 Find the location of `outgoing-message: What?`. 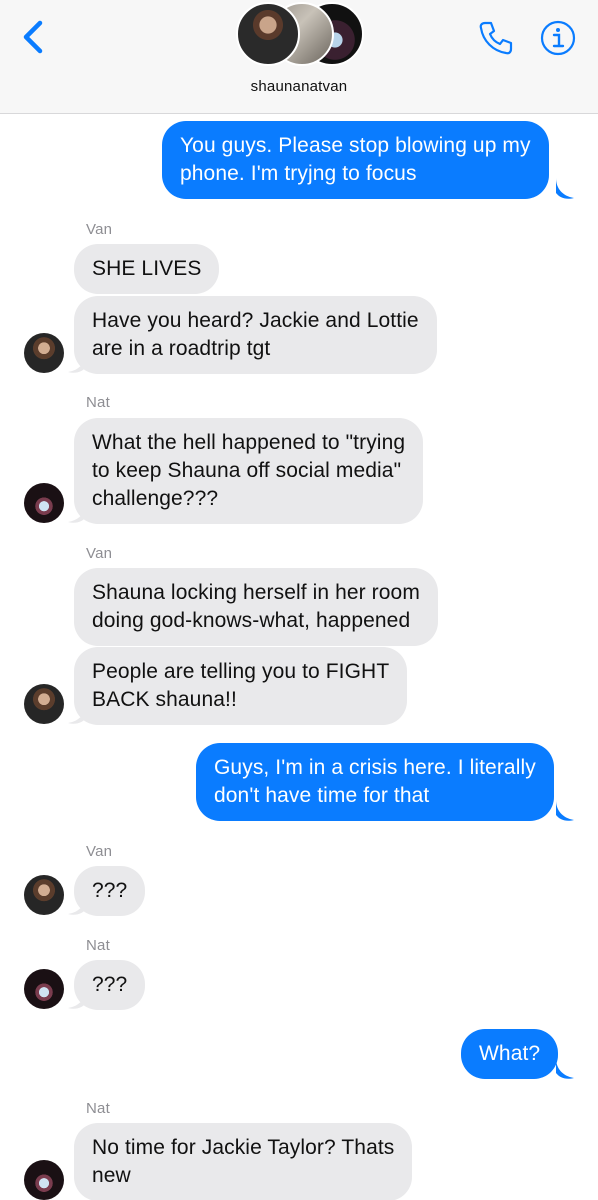

outgoing-message: What? is located at coordinates (510, 1054).